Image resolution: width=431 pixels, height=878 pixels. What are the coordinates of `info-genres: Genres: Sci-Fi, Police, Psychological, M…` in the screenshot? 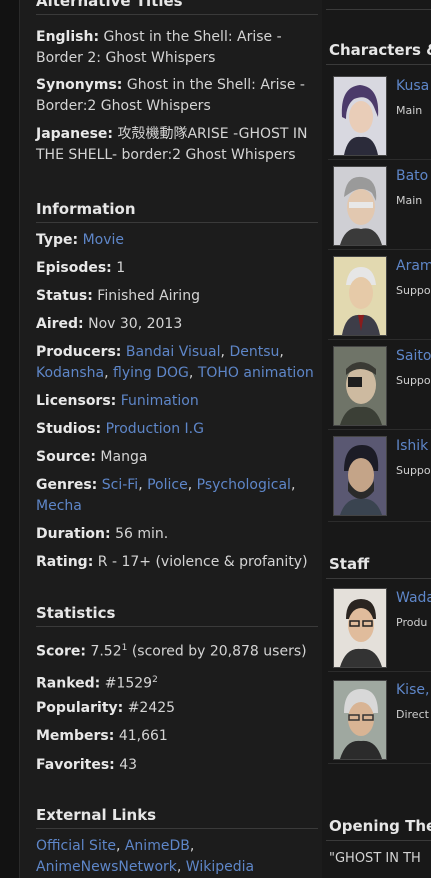 It's located at (166, 495).